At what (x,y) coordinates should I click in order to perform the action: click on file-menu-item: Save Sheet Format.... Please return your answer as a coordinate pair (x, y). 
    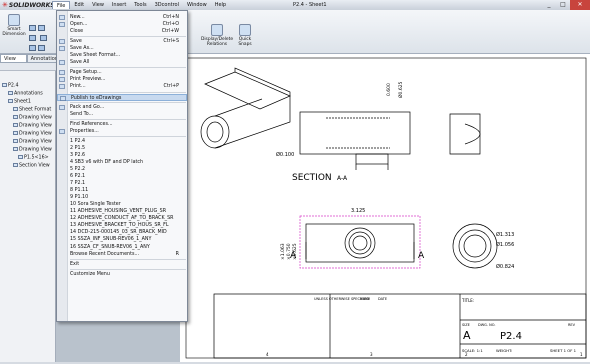
    Looking at the image, I should click on (122, 55).